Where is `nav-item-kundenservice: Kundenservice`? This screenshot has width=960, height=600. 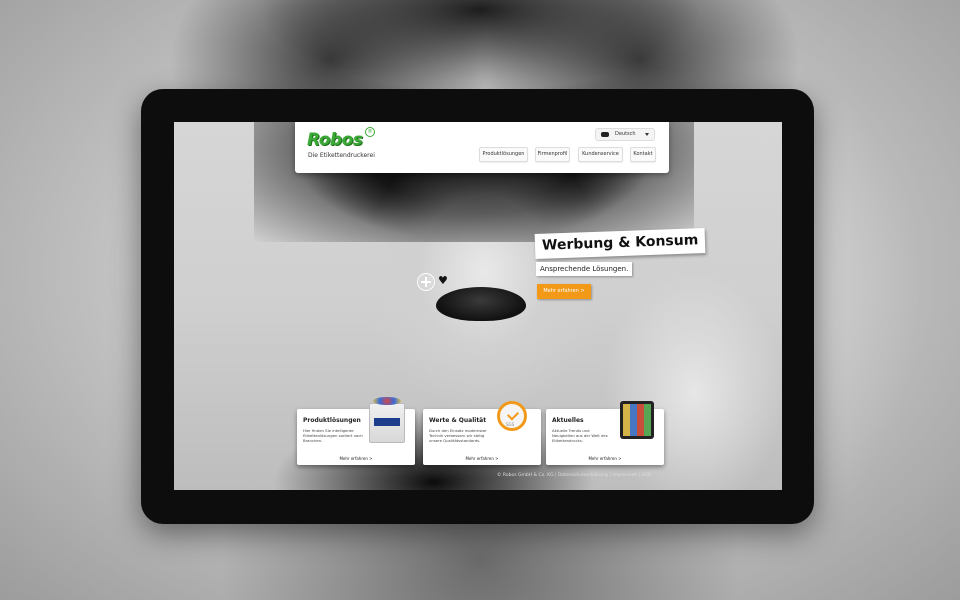
nav-item-kundenservice: Kundenservice is located at coordinates (600, 154).